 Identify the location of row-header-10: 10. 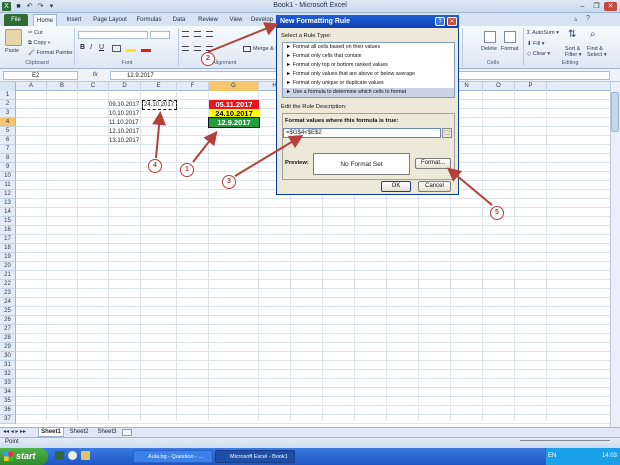
(8, 176).